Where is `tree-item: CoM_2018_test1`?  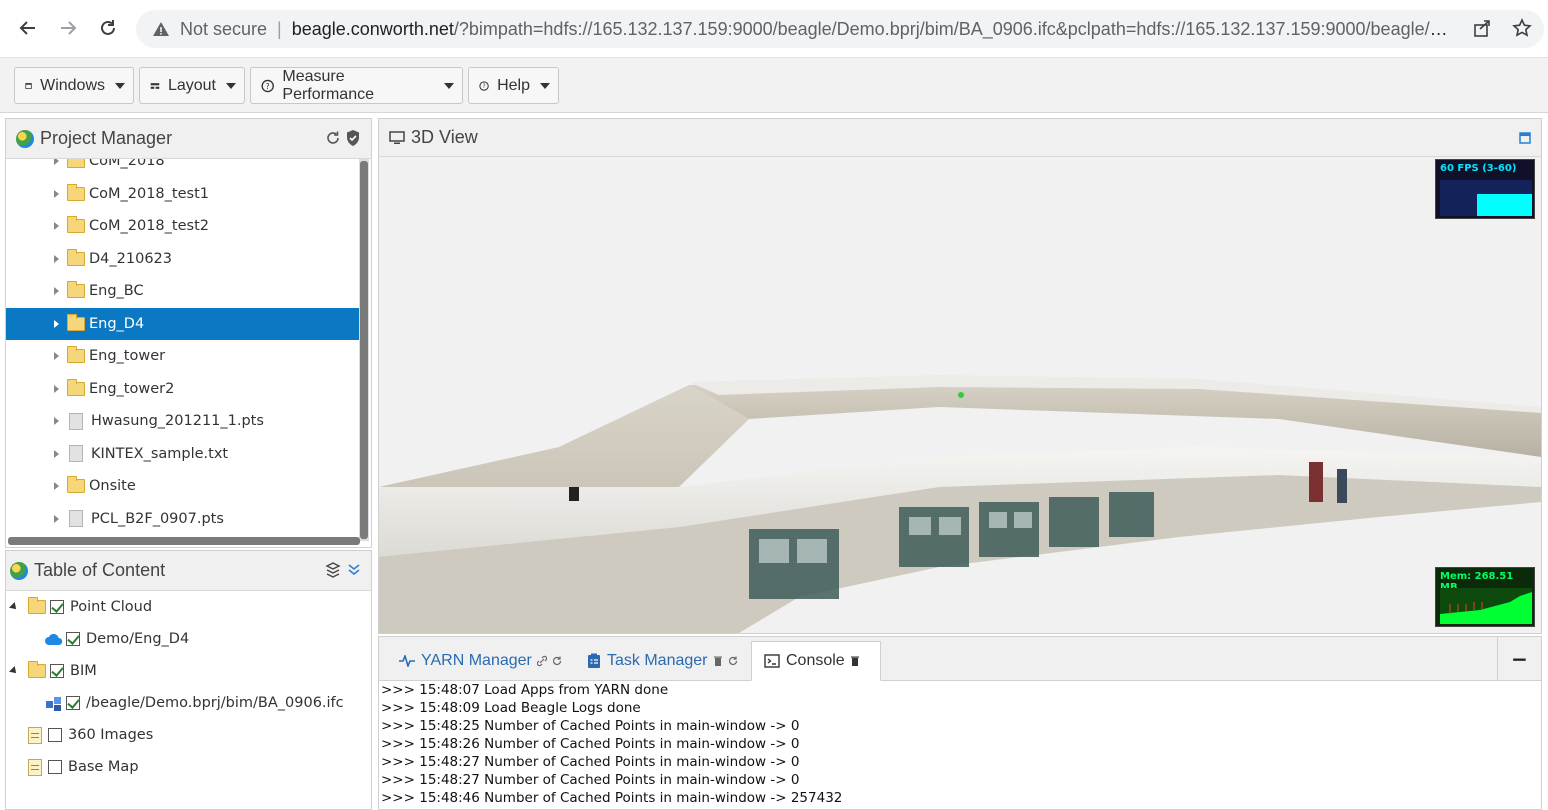
tree-item: CoM_2018_test1 is located at coordinates (183, 194).